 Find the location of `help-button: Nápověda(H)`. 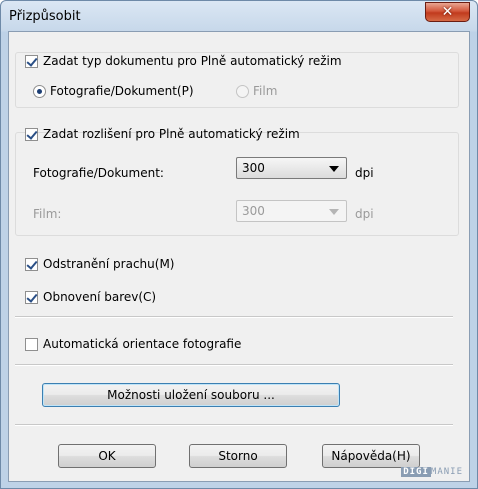

help-button: Nápověda(H) is located at coordinates (371, 456).